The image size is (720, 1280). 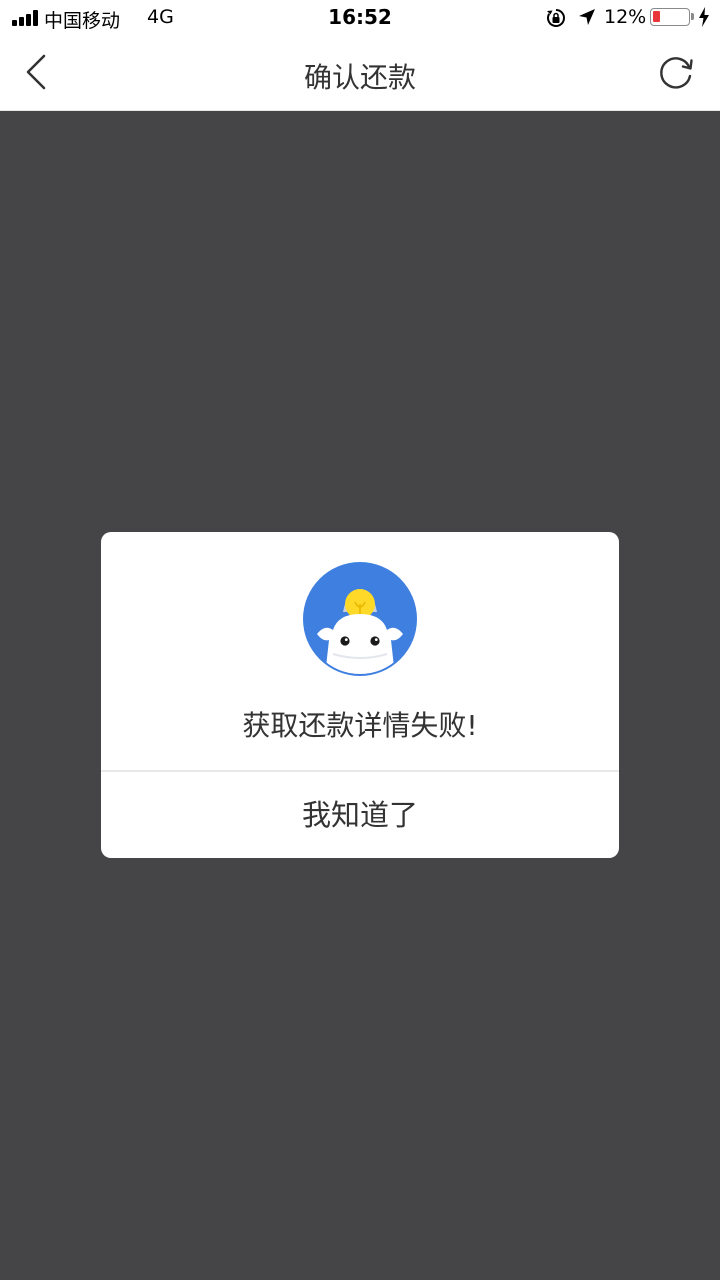 I want to click on location-arrow-icon, so click(x=587, y=17).